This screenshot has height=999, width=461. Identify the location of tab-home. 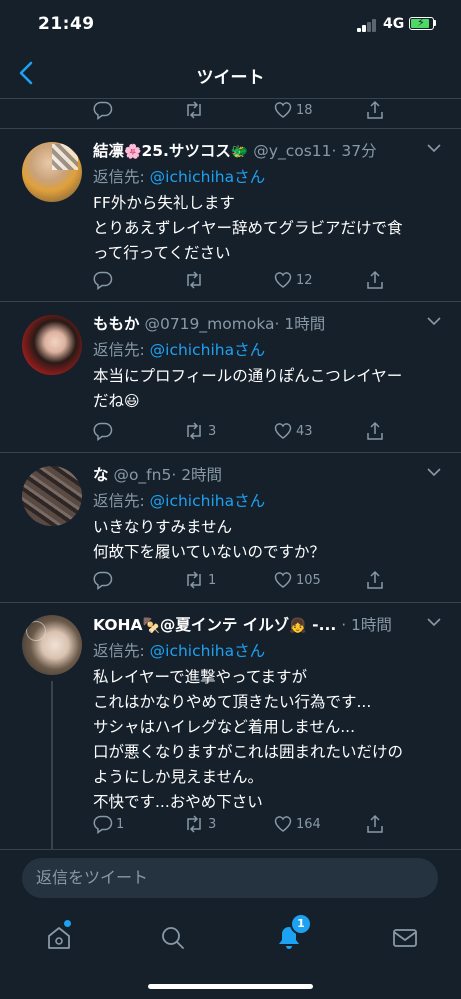
(59, 936).